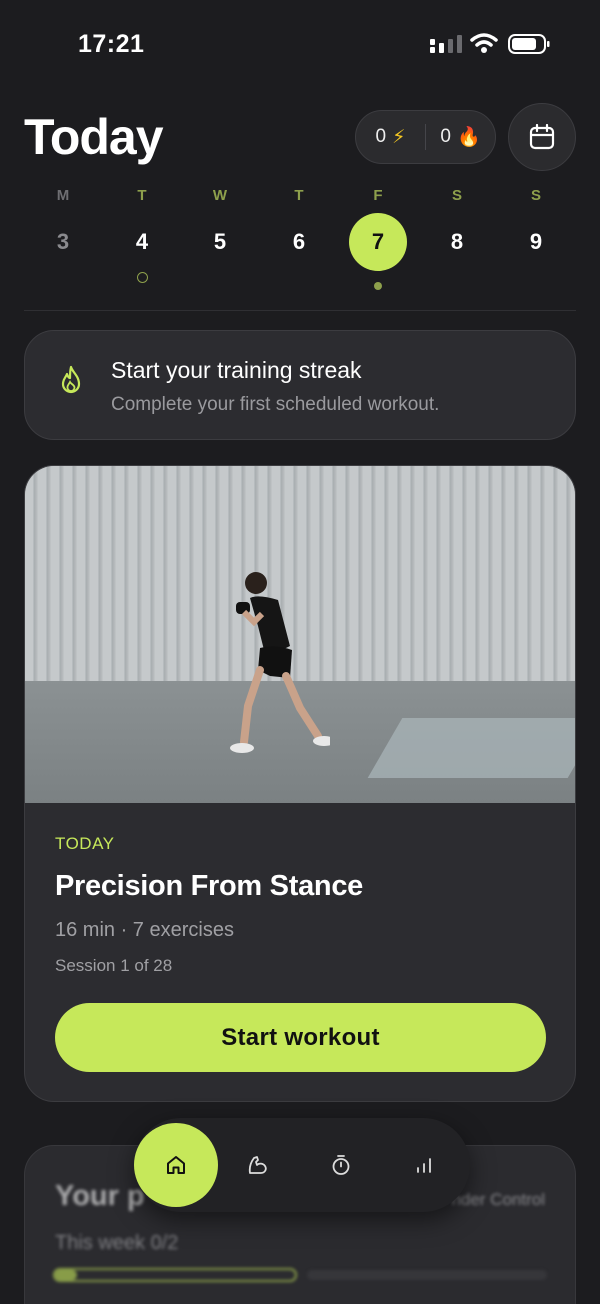  Describe the element at coordinates (114, 965) in the screenshot. I see `workout-session: Session 1 of 28` at that location.